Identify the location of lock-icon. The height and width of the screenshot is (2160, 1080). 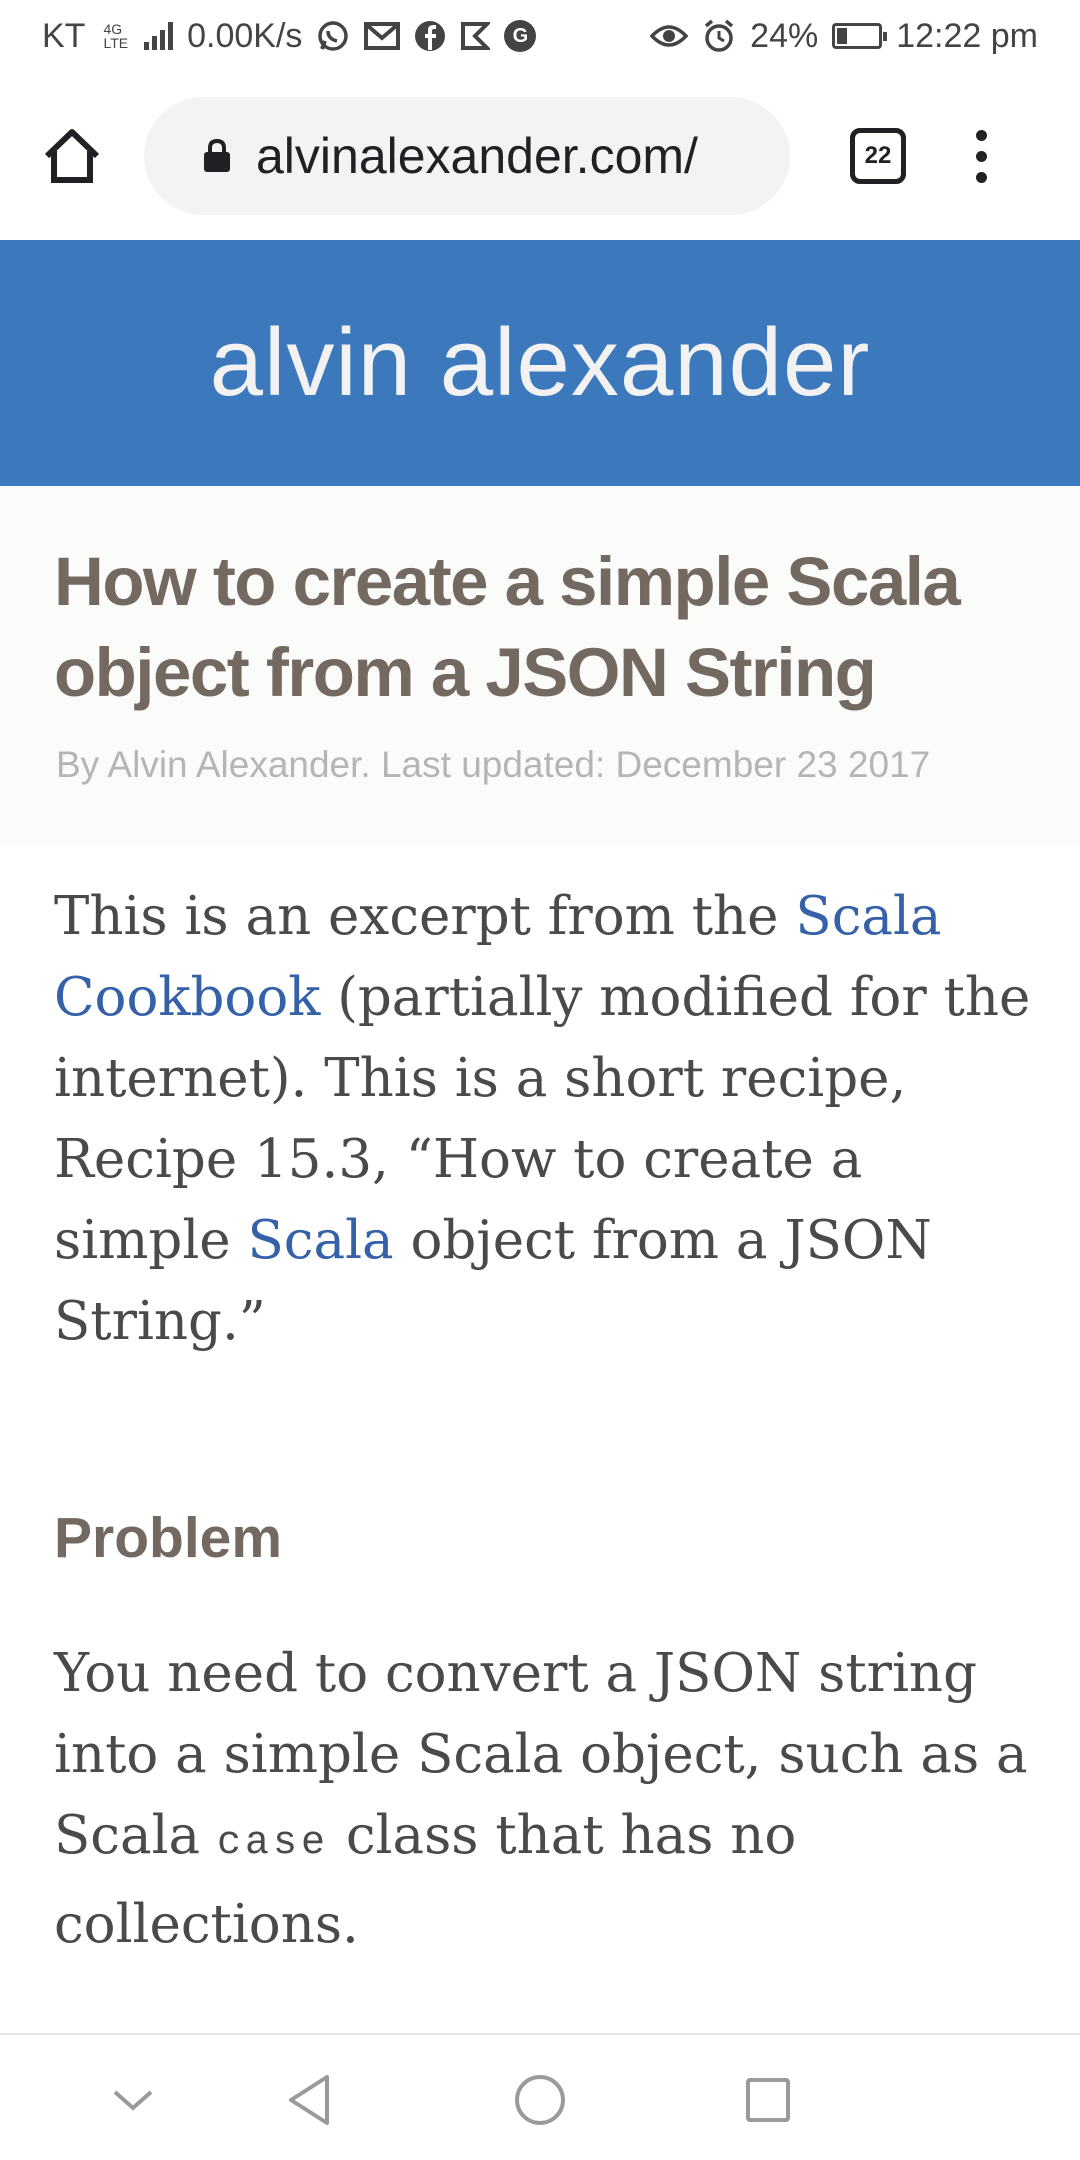
(217, 155).